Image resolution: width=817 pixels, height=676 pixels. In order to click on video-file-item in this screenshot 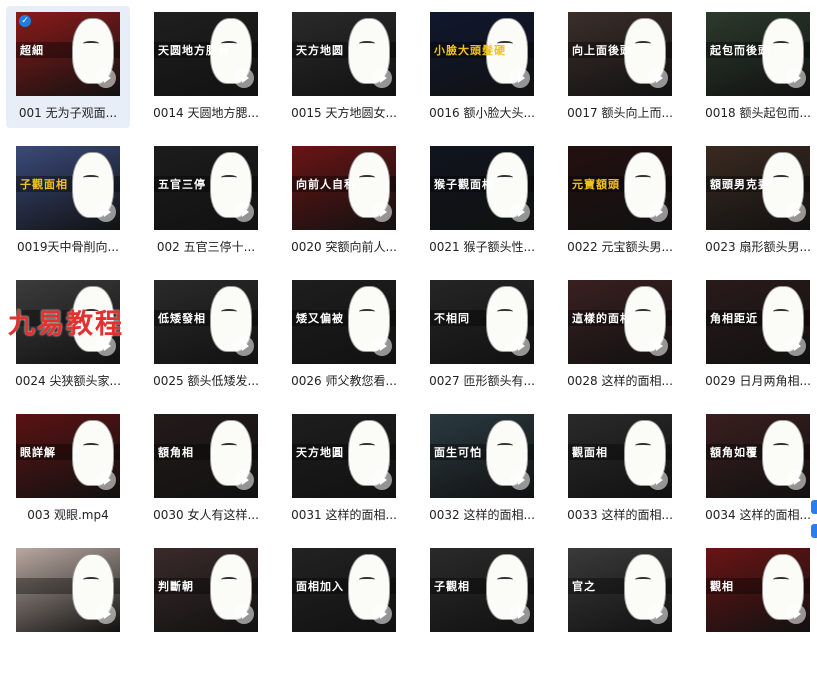, I will do `click(68, 603)`.